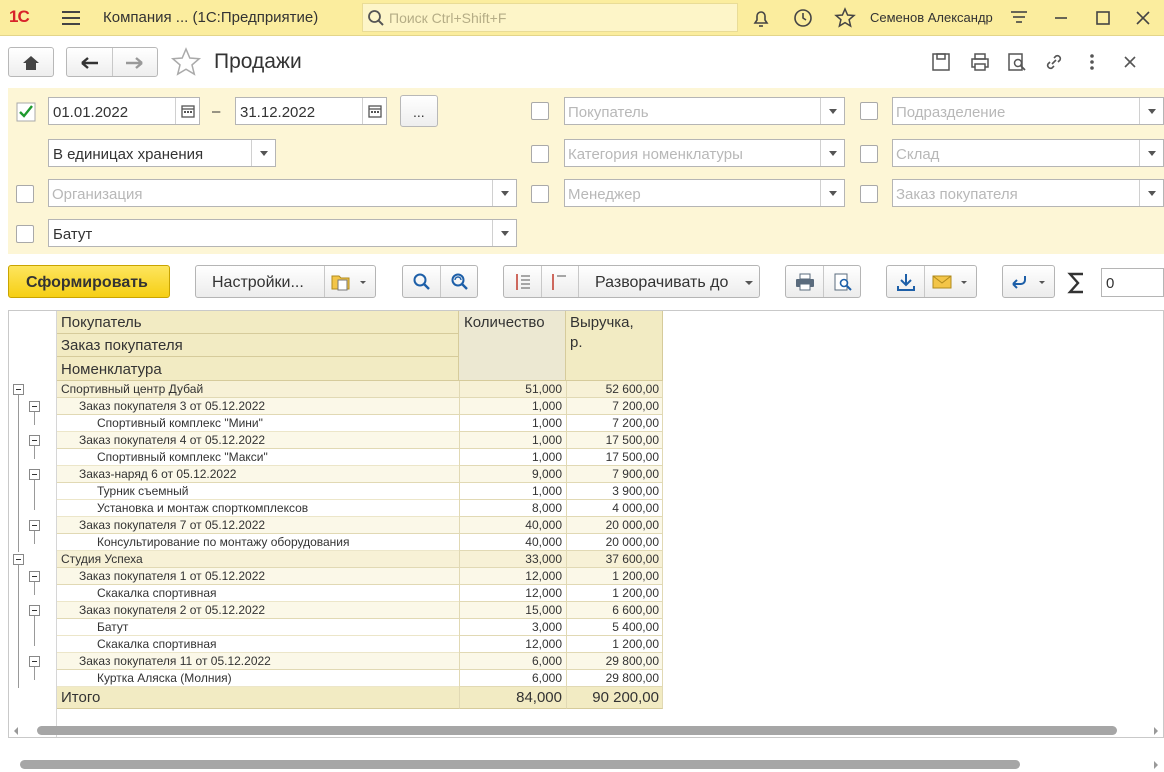 Image resolution: width=1164 pixels, height=772 pixels. What do you see at coordinates (1054, 62) in the screenshot?
I see `link-icon` at bounding box center [1054, 62].